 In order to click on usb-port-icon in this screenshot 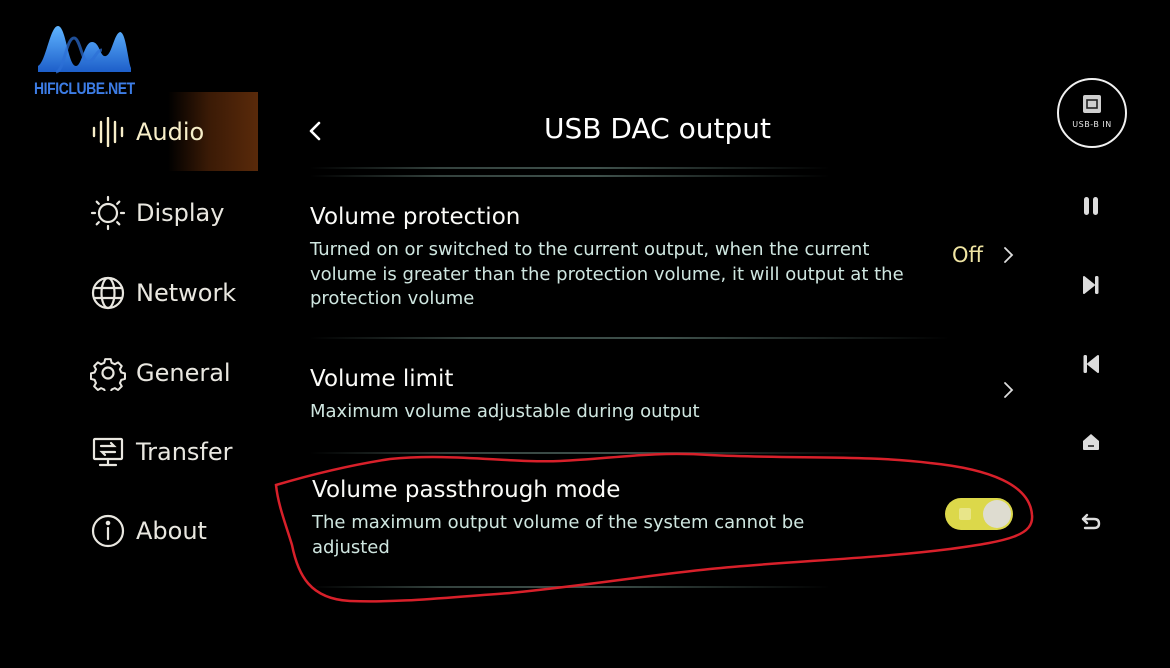, I will do `click(1092, 104)`.